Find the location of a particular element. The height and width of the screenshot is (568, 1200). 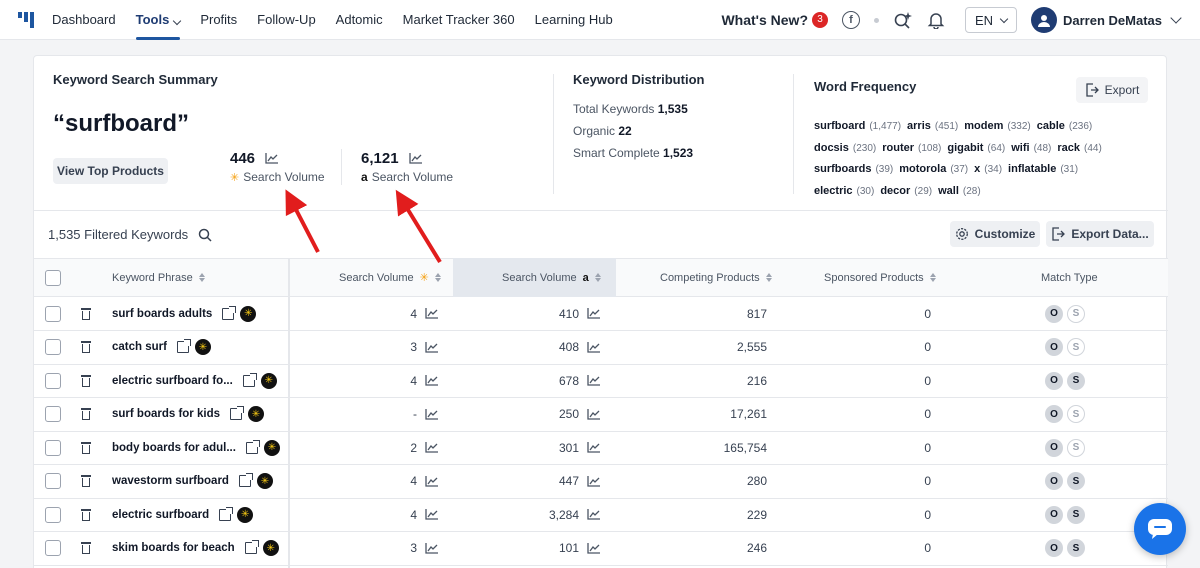

keyword-text: electric surfboard is located at coordinates (160, 515).